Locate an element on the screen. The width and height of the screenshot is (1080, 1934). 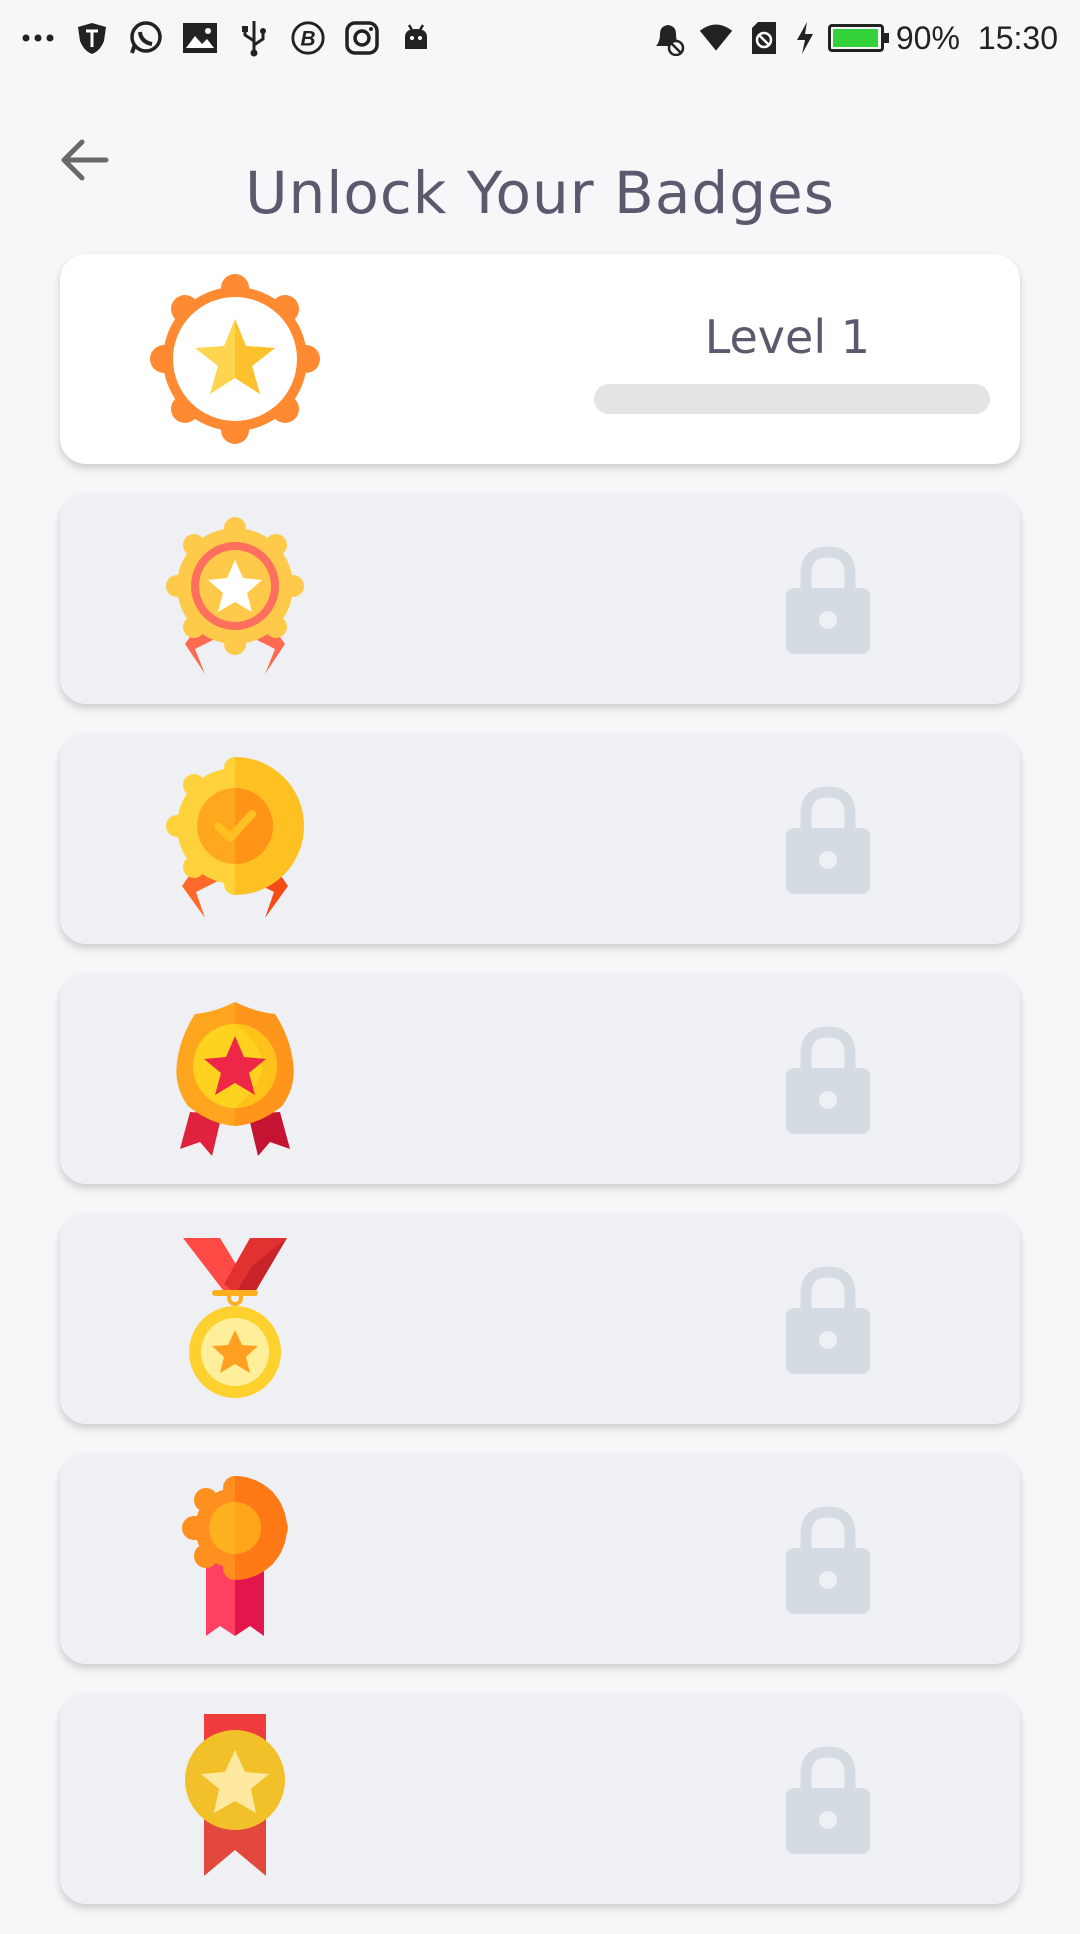
svg-text: B is located at coordinates (307, 39).